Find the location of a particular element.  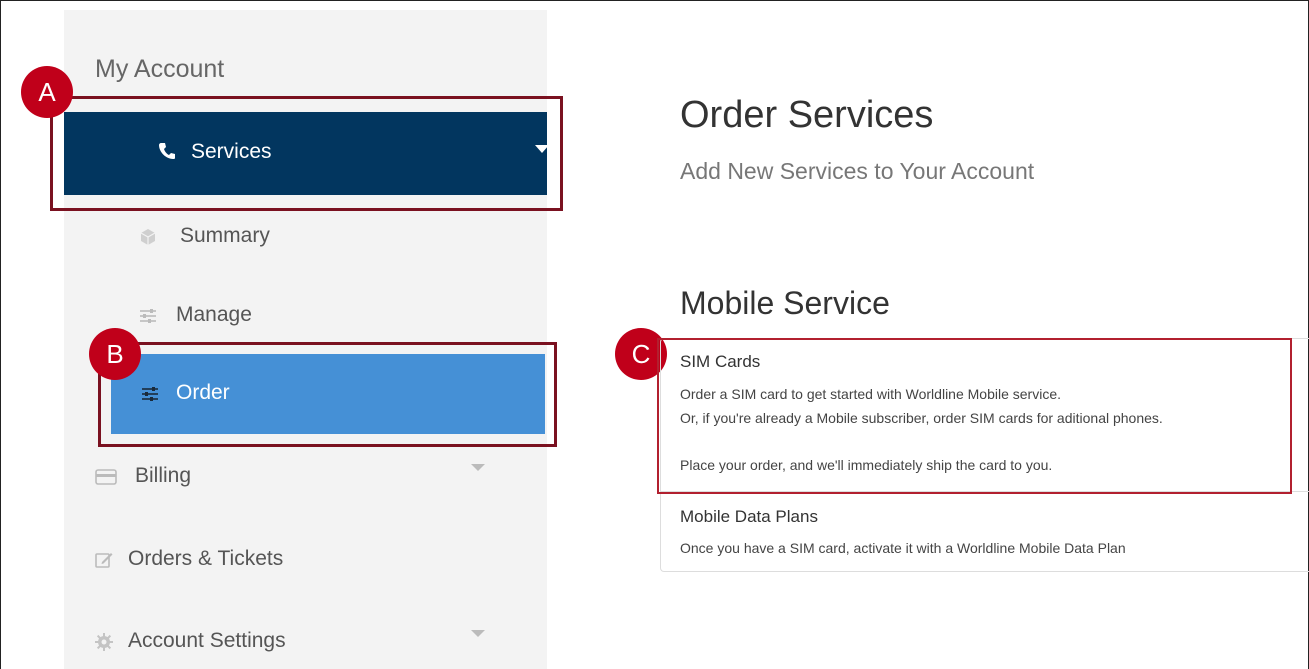

sidebar-item-label: Billing is located at coordinates (163, 475).